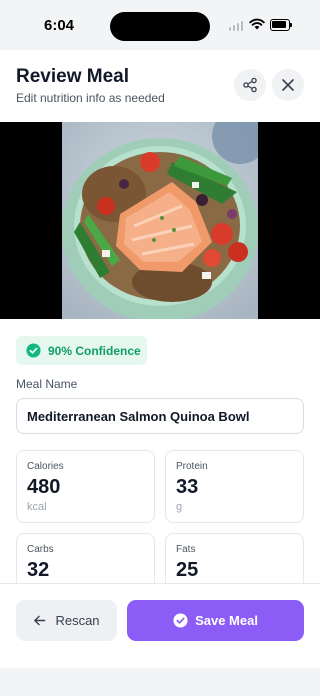 This screenshot has height=696, width=320. I want to click on rescan-label: Rescan, so click(77, 620).